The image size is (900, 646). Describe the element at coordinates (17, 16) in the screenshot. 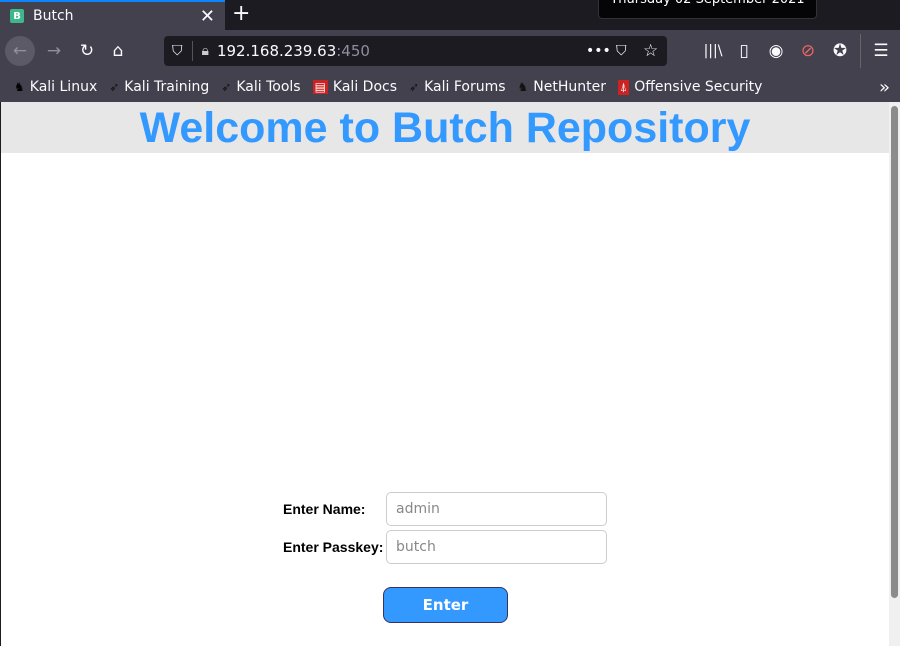

I see `favicon-icon: B` at that location.